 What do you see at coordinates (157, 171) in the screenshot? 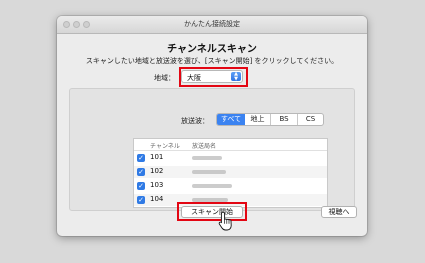
I see `channel-number: 102` at bounding box center [157, 171].